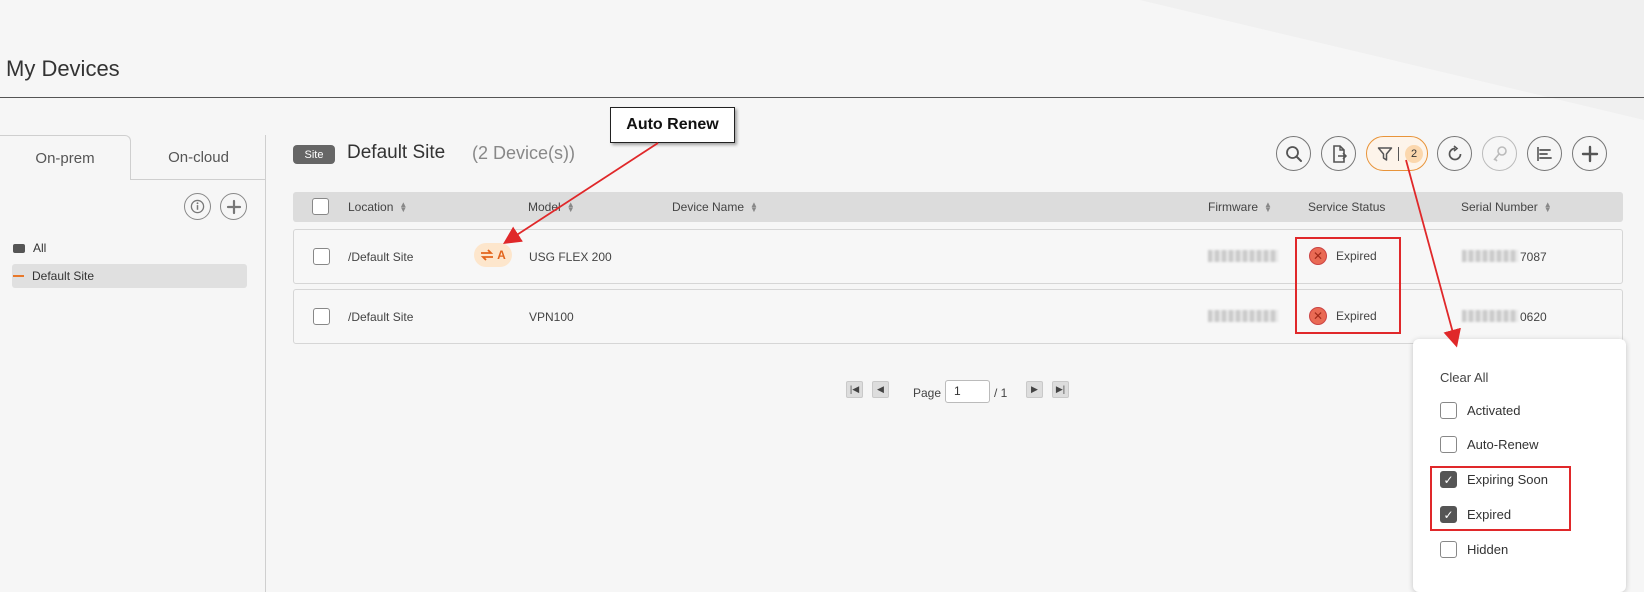  What do you see at coordinates (1499, 207) in the screenshot?
I see `column-label: Serial Number` at bounding box center [1499, 207].